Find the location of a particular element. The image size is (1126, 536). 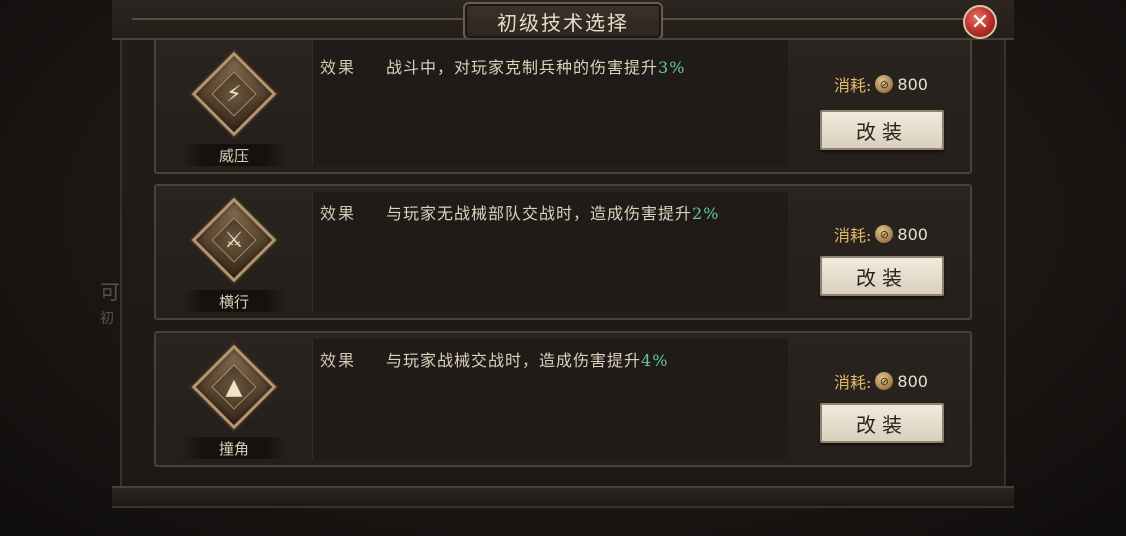

effect-text-2: 与玩家无战械部队交战时，造成伤害提升2% is located at coordinates (552, 212).